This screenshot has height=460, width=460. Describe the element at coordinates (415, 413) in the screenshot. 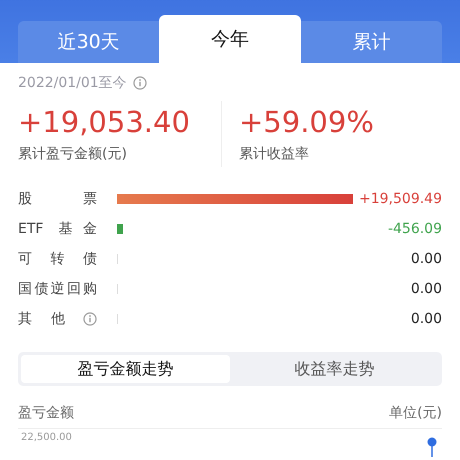

I see `unit-label: 单位(元)` at that location.